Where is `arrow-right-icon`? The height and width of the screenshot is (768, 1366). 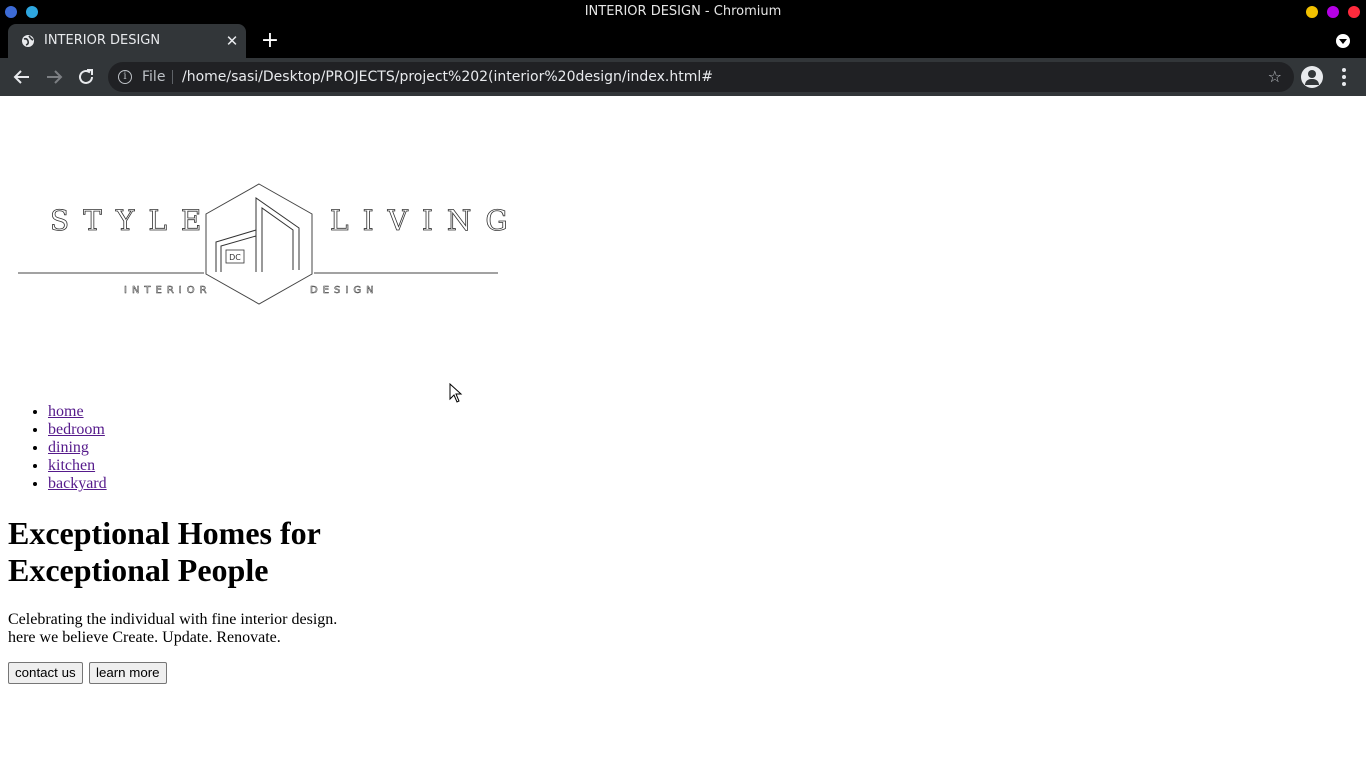 arrow-right-icon is located at coordinates (55, 77).